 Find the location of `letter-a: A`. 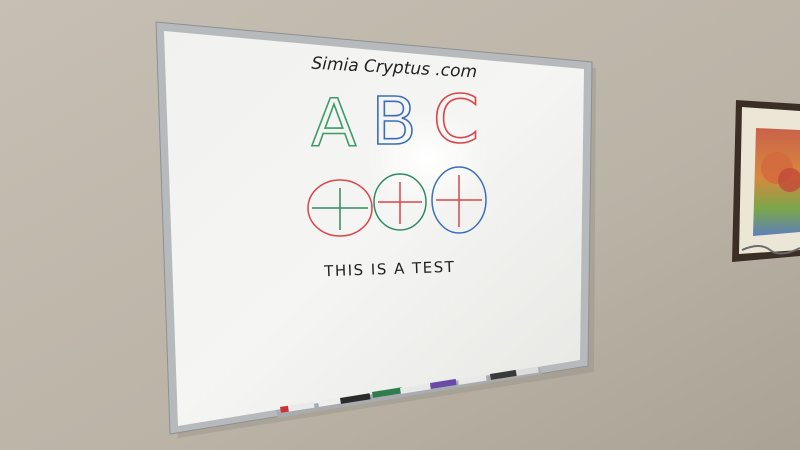

letter-a: A is located at coordinates (333, 123).